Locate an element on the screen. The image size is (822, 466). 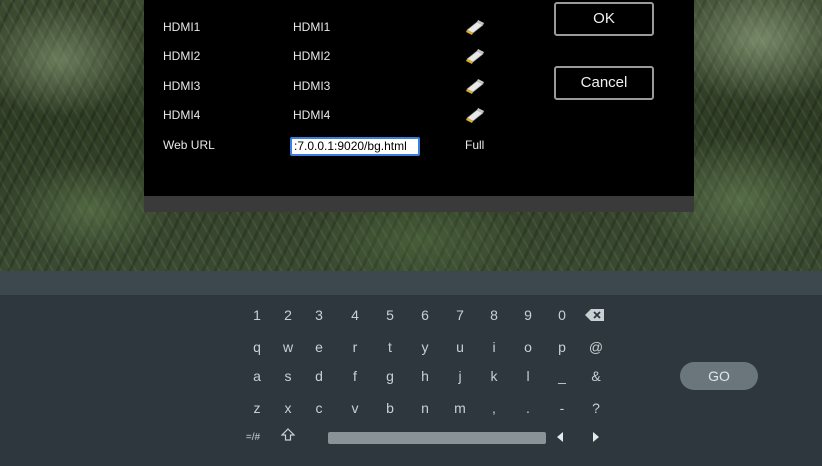
spacebar-key is located at coordinates (437, 438).